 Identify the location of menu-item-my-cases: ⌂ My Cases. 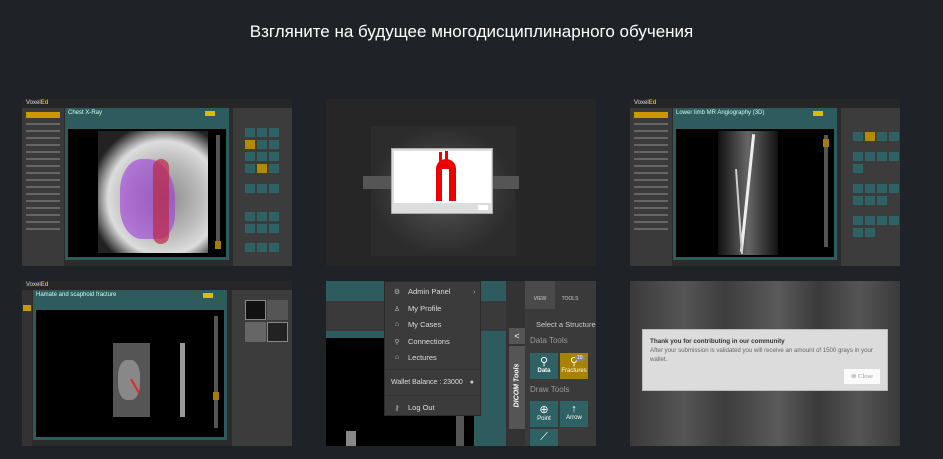
(417, 324).